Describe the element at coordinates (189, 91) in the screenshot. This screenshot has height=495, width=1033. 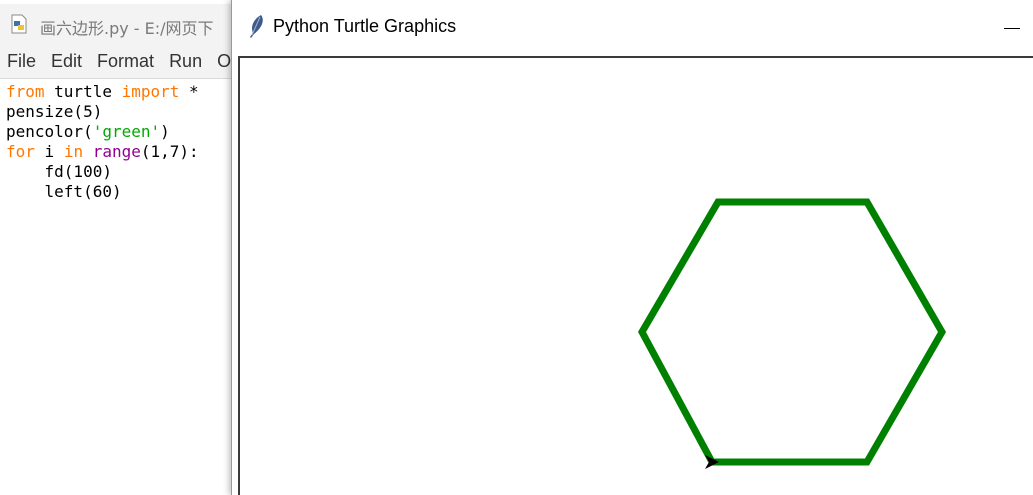
I see `code-token: *` at that location.